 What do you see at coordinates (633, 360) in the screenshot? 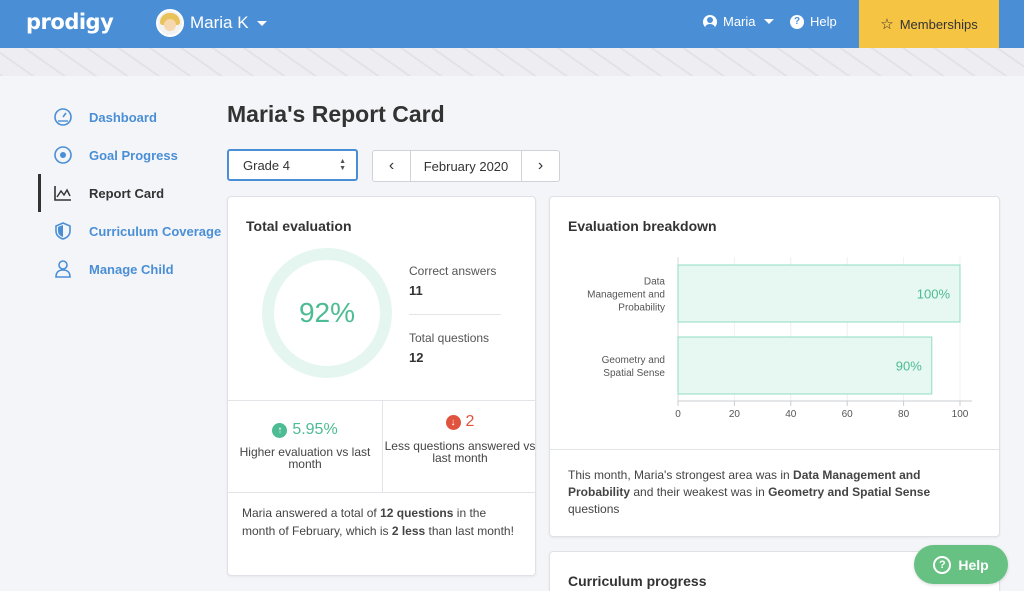
I see `category-label-1-0: Geometry and` at bounding box center [633, 360].